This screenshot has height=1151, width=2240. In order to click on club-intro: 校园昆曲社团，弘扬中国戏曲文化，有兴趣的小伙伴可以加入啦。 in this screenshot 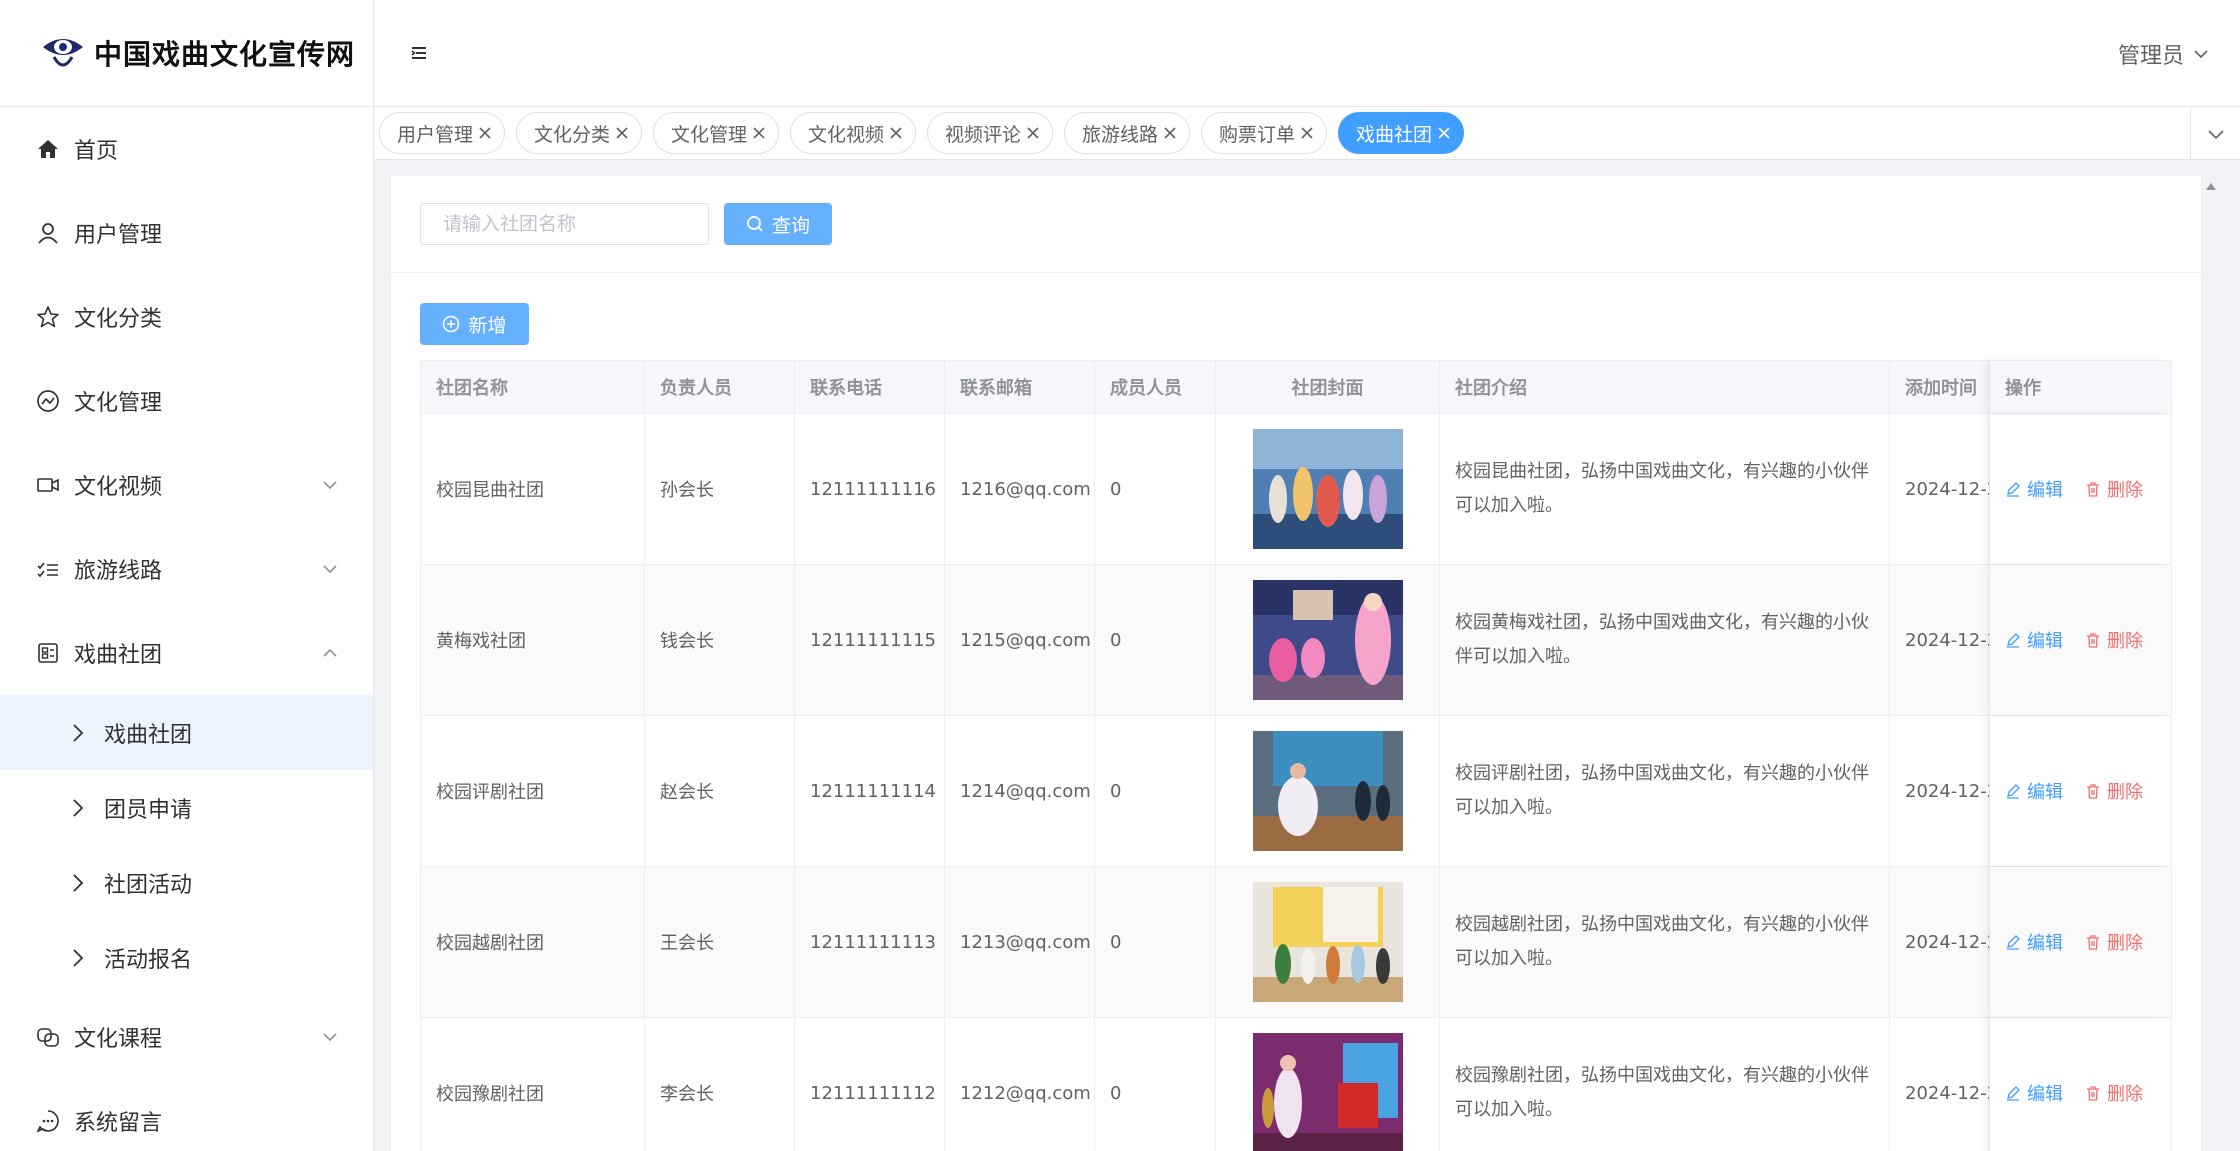, I will do `click(1665, 489)`.